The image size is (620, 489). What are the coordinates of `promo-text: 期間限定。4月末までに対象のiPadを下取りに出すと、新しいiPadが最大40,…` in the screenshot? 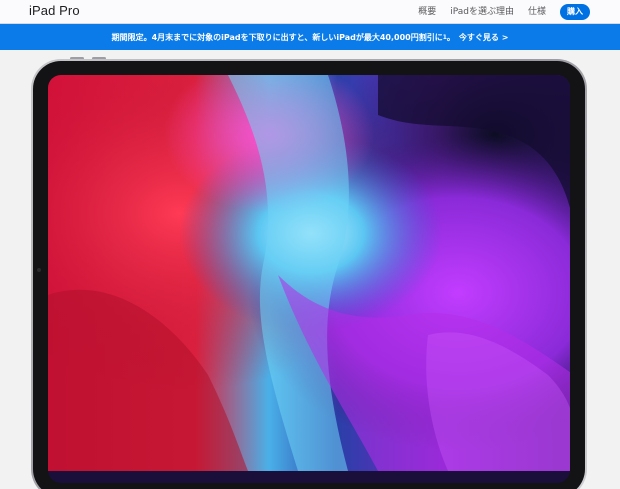 It's located at (277, 37).